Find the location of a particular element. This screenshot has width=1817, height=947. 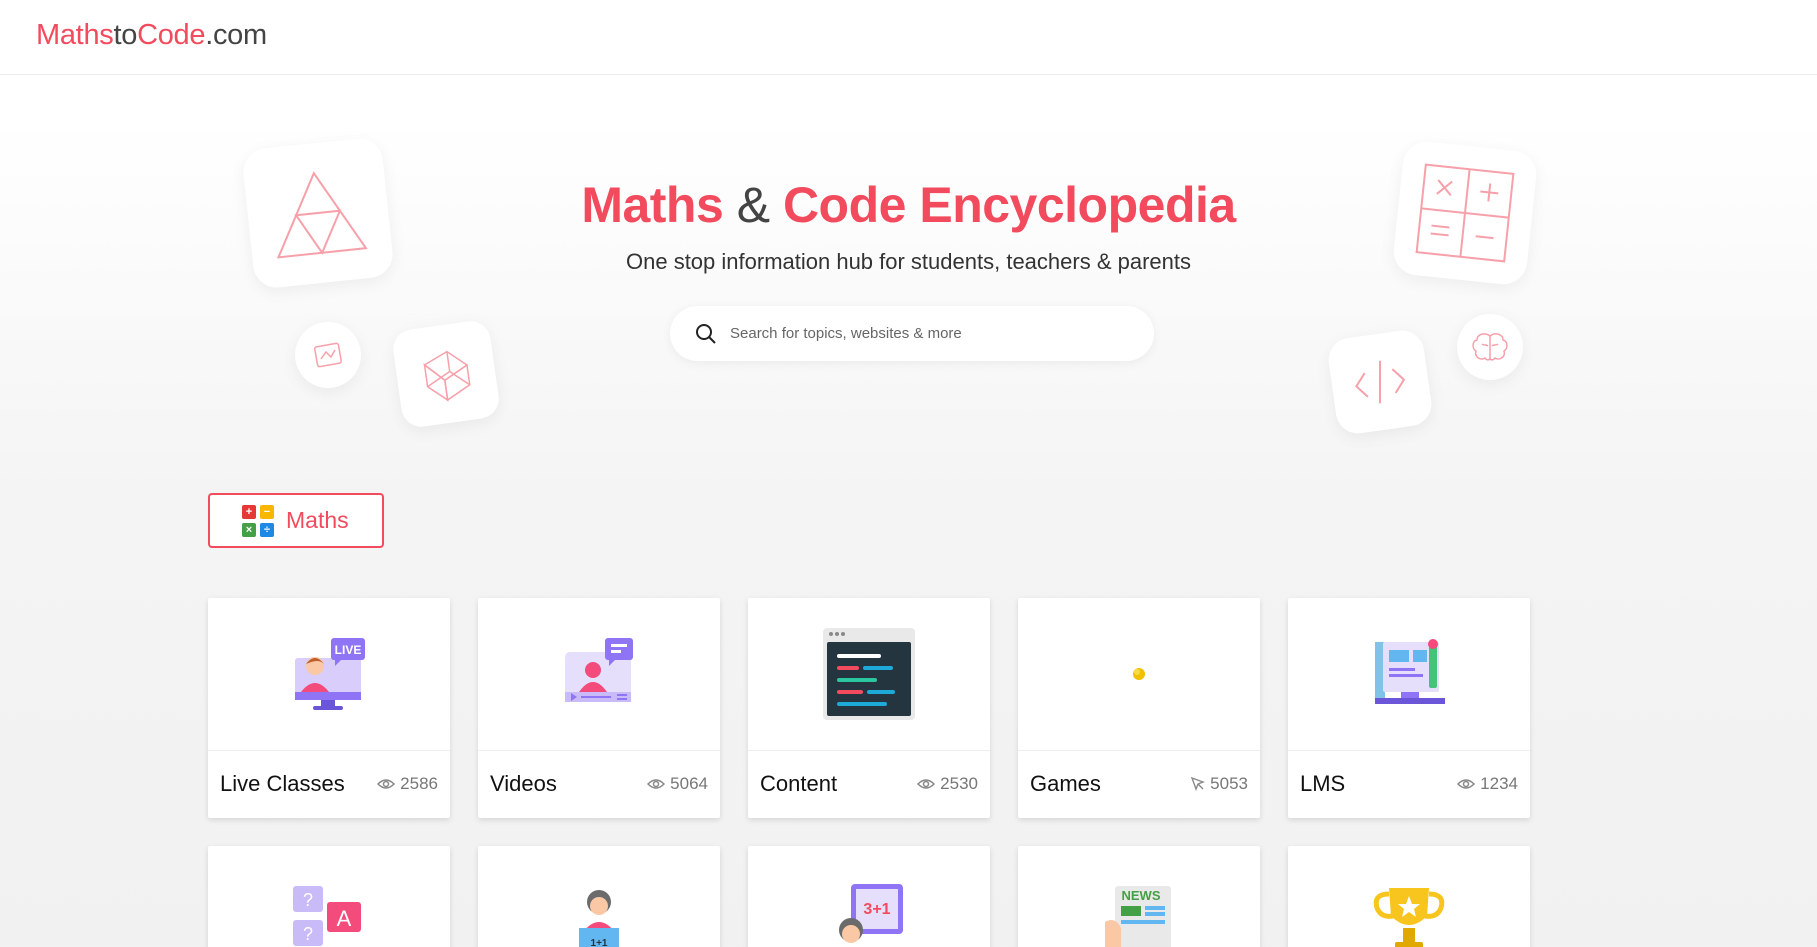

dot-icon is located at coordinates (1139, 674).